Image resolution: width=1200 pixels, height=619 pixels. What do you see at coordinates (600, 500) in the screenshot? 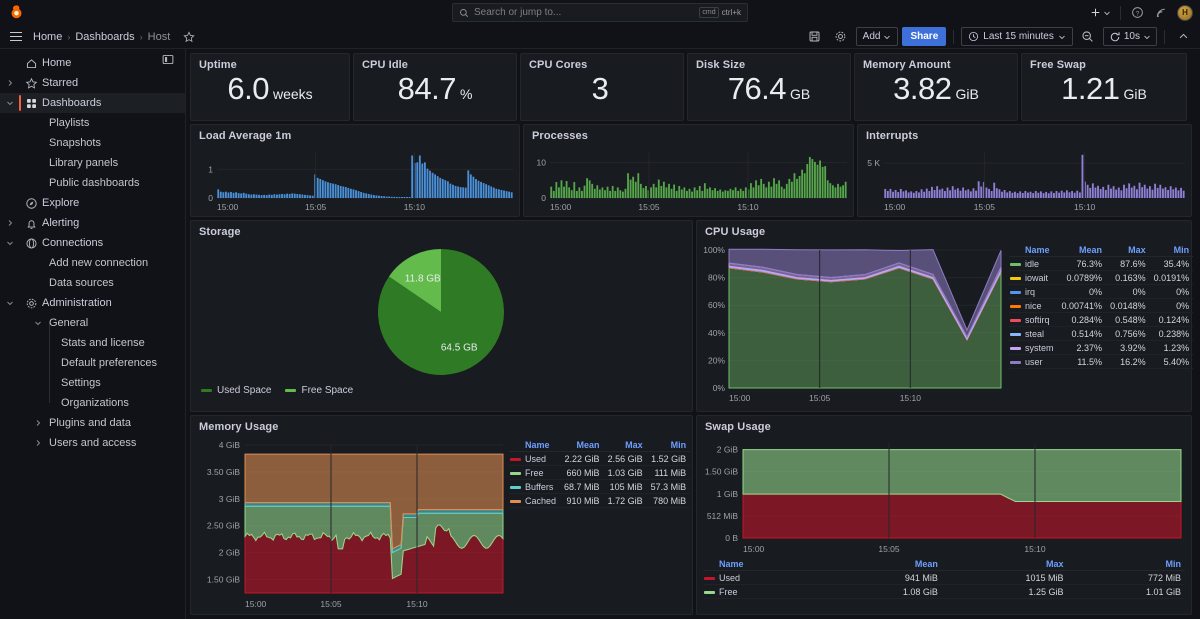
I see `legend-row: Cached 910 MiB 1.72 GiB 780 MiB` at bounding box center [600, 500].